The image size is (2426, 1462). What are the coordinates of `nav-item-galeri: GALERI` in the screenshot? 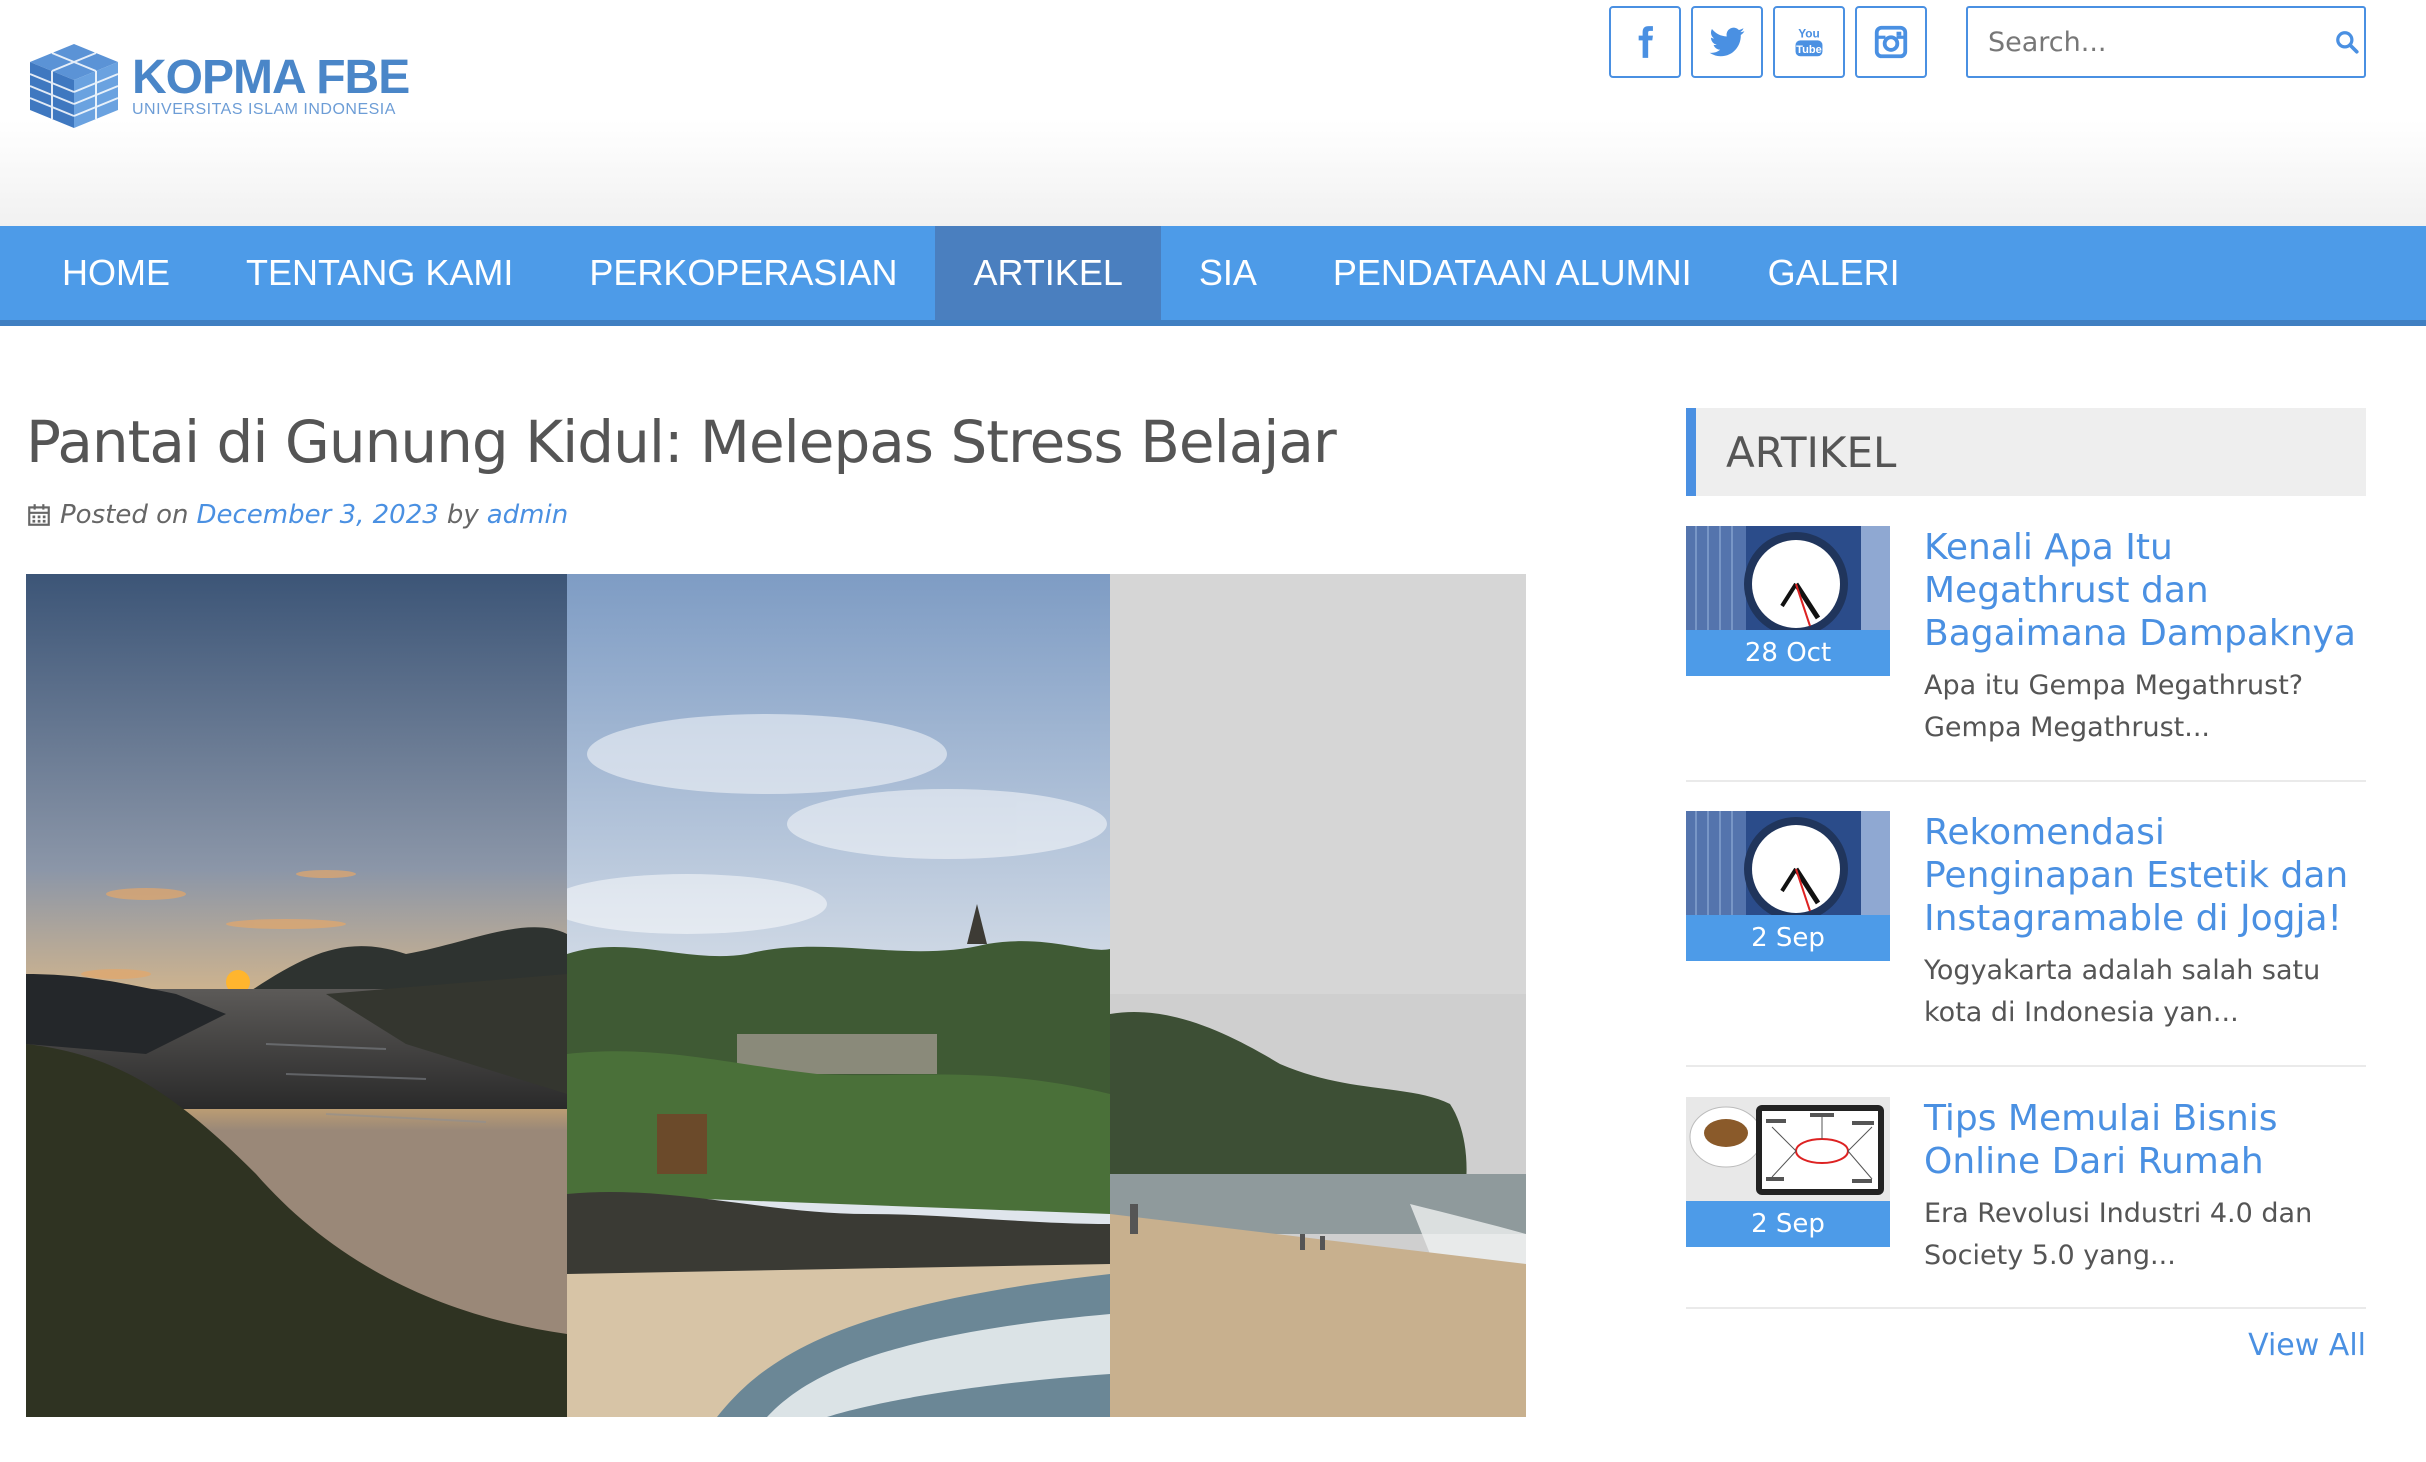 It's located at (1834, 273).